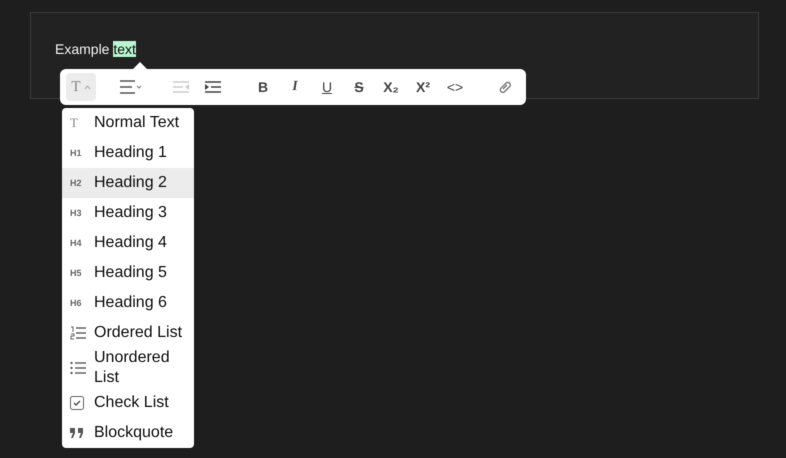 The width and height of the screenshot is (786, 458). Describe the element at coordinates (213, 87) in the screenshot. I see `indent-icon` at that location.